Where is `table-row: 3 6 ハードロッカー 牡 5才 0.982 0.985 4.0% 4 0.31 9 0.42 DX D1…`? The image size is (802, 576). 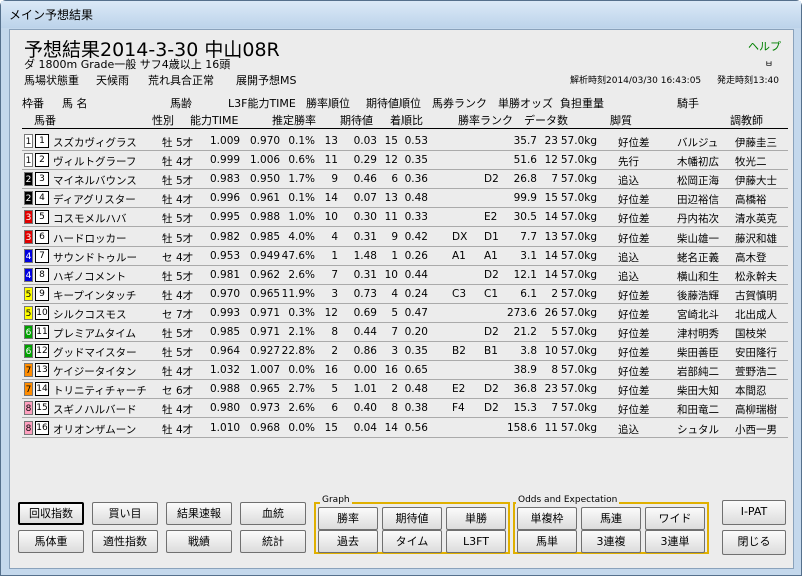 table-row: 3 6 ハードロッカー 牡 5才 0.982 0.985 4.0% 4 0.31 9 0.42 DX D1… is located at coordinates (405, 237).